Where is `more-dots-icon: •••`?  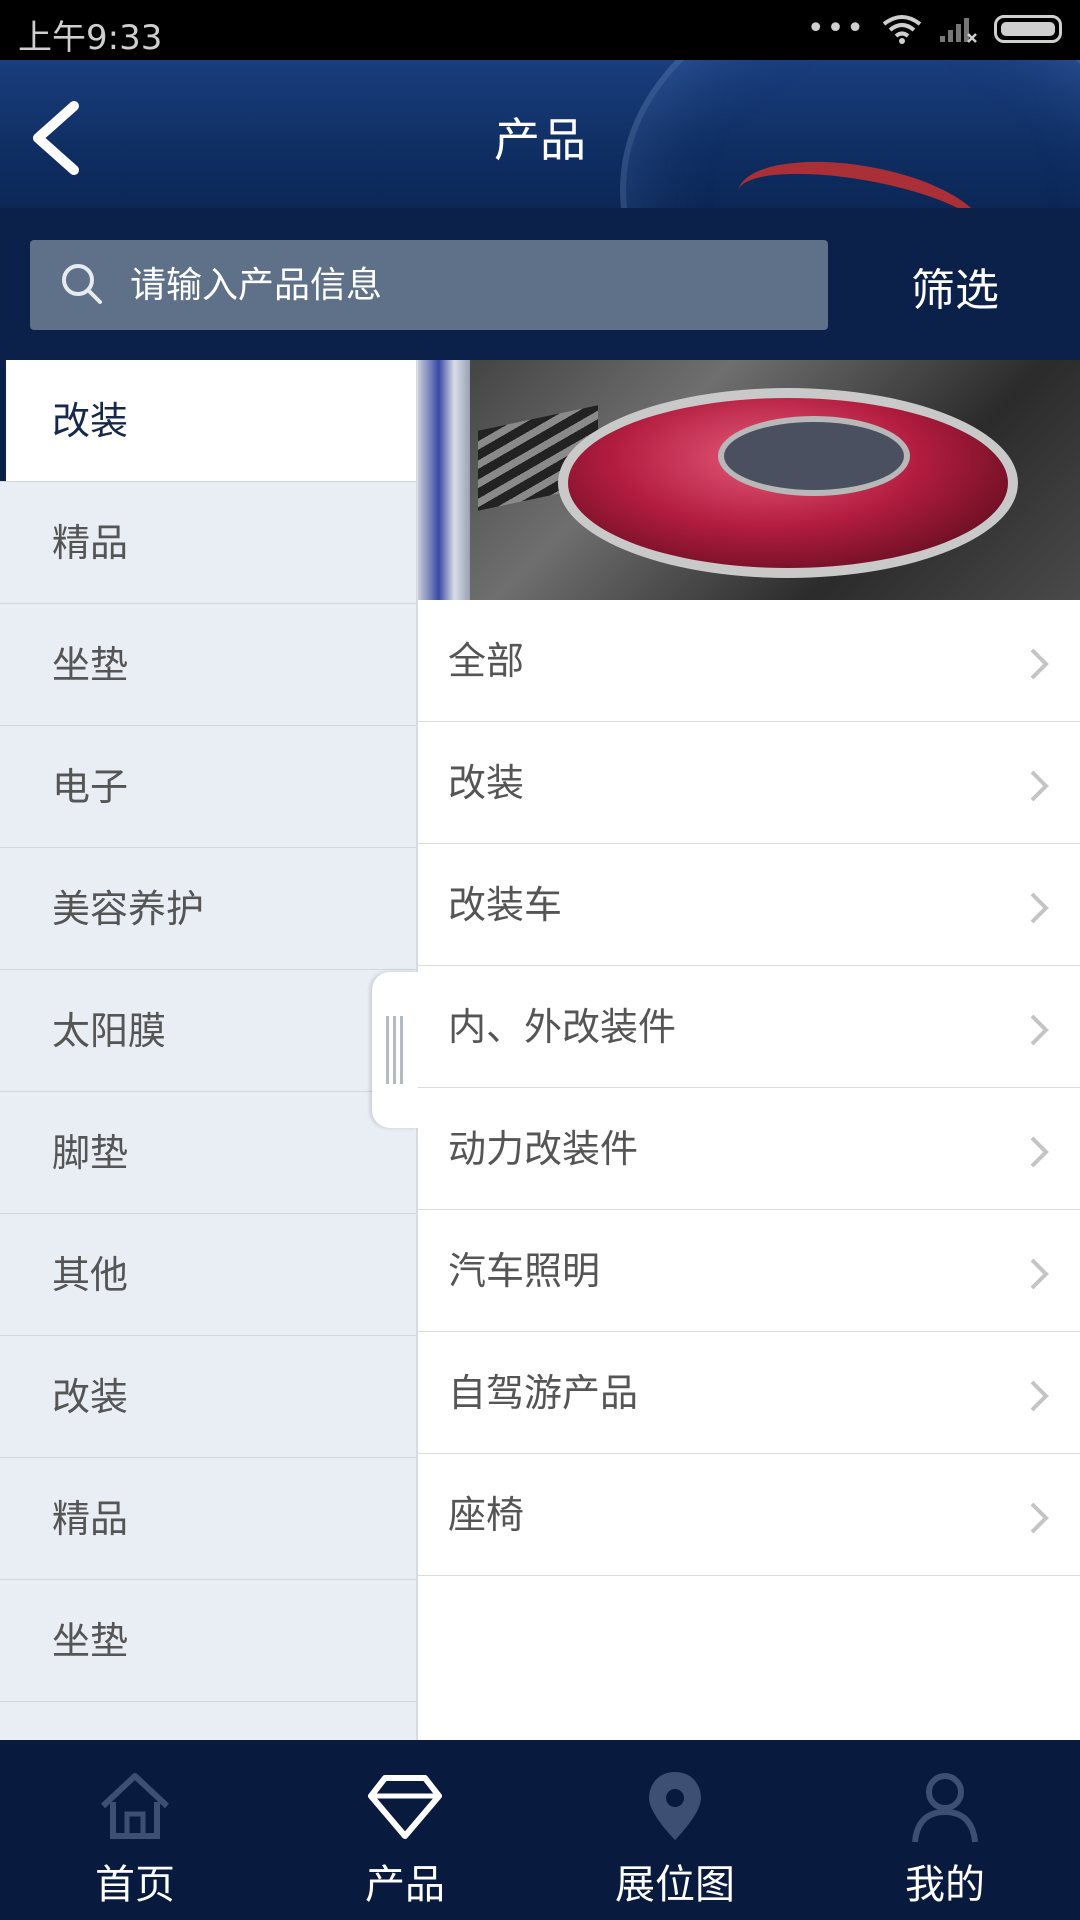 more-dots-icon: ••• is located at coordinates (836, 28).